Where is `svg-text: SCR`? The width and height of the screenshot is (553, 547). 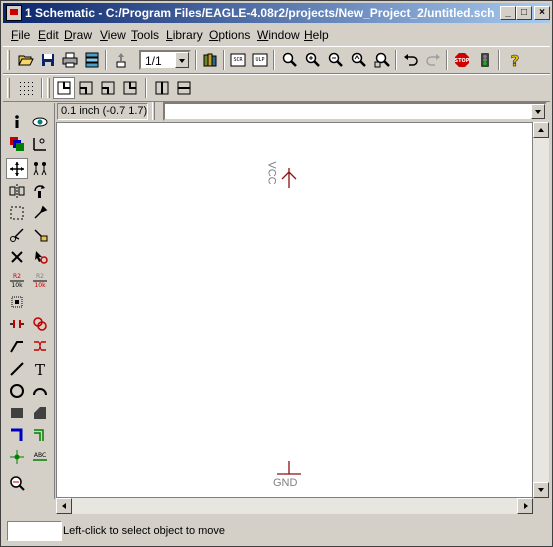
svg-text: SCR is located at coordinates (238, 60).